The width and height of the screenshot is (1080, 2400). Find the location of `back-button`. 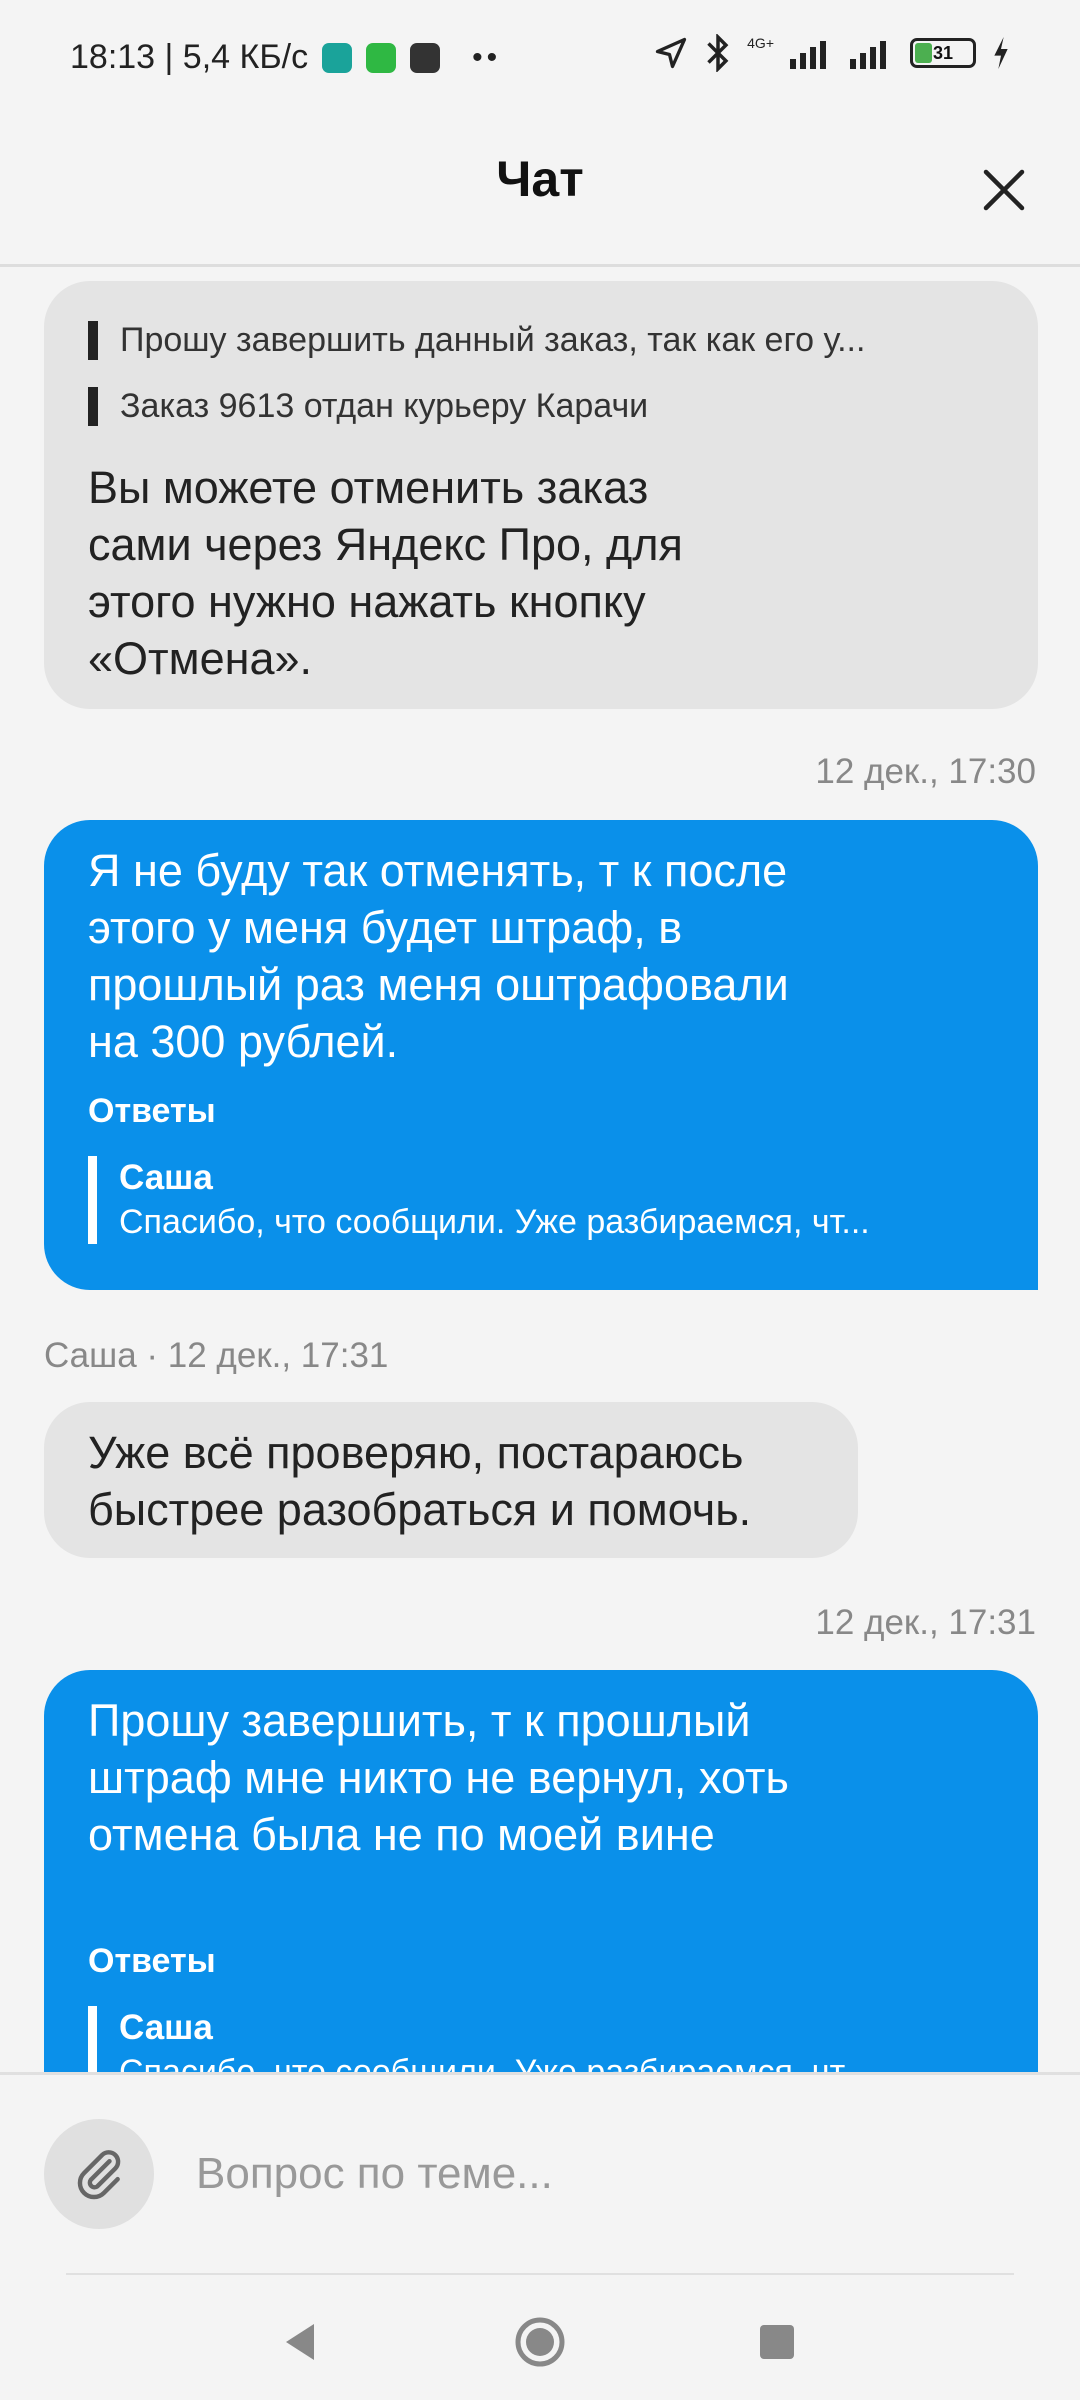

back-button is located at coordinates (300, 2342).